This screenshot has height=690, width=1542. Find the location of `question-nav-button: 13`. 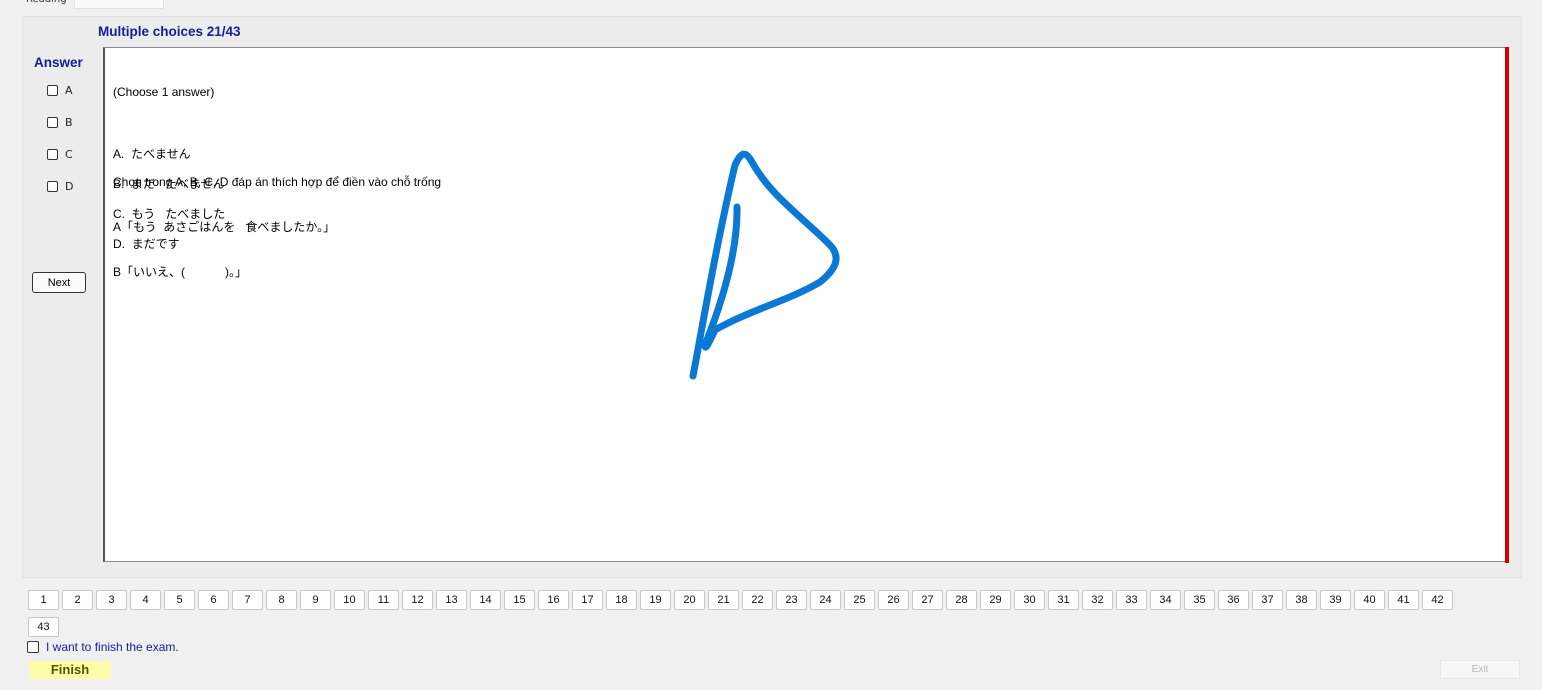

question-nav-button: 13 is located at coordinates (451, 600).